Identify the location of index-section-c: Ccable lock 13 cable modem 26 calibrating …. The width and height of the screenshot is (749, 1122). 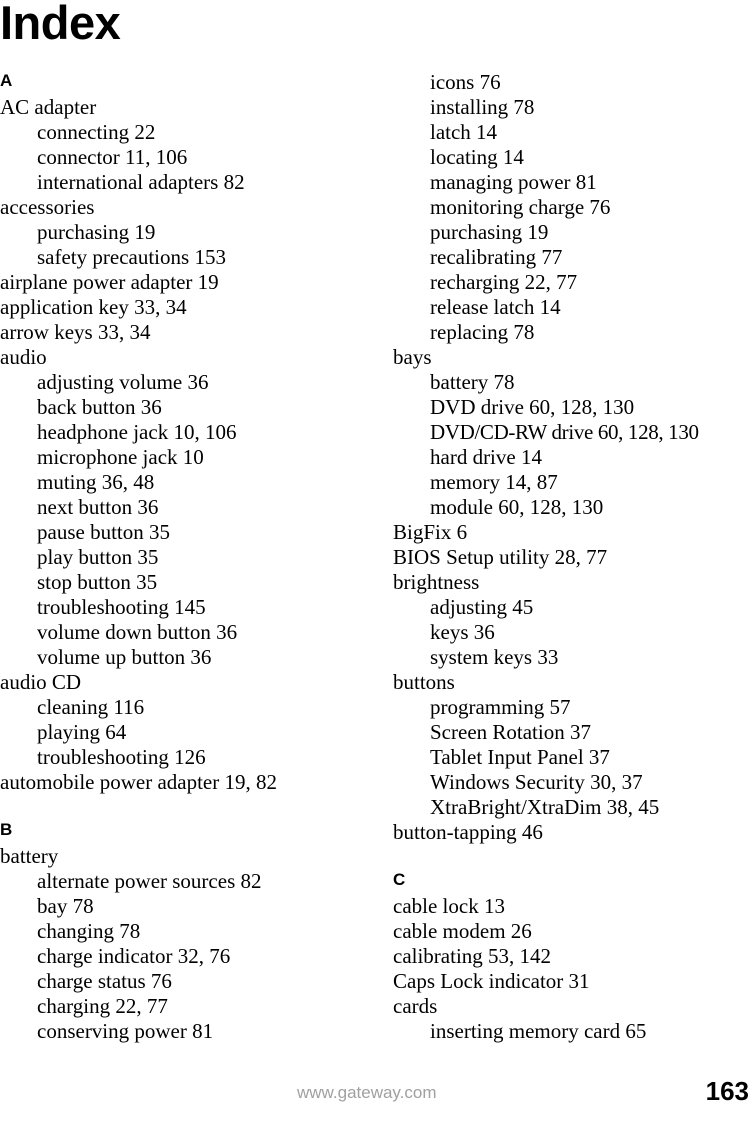
(571, 956).